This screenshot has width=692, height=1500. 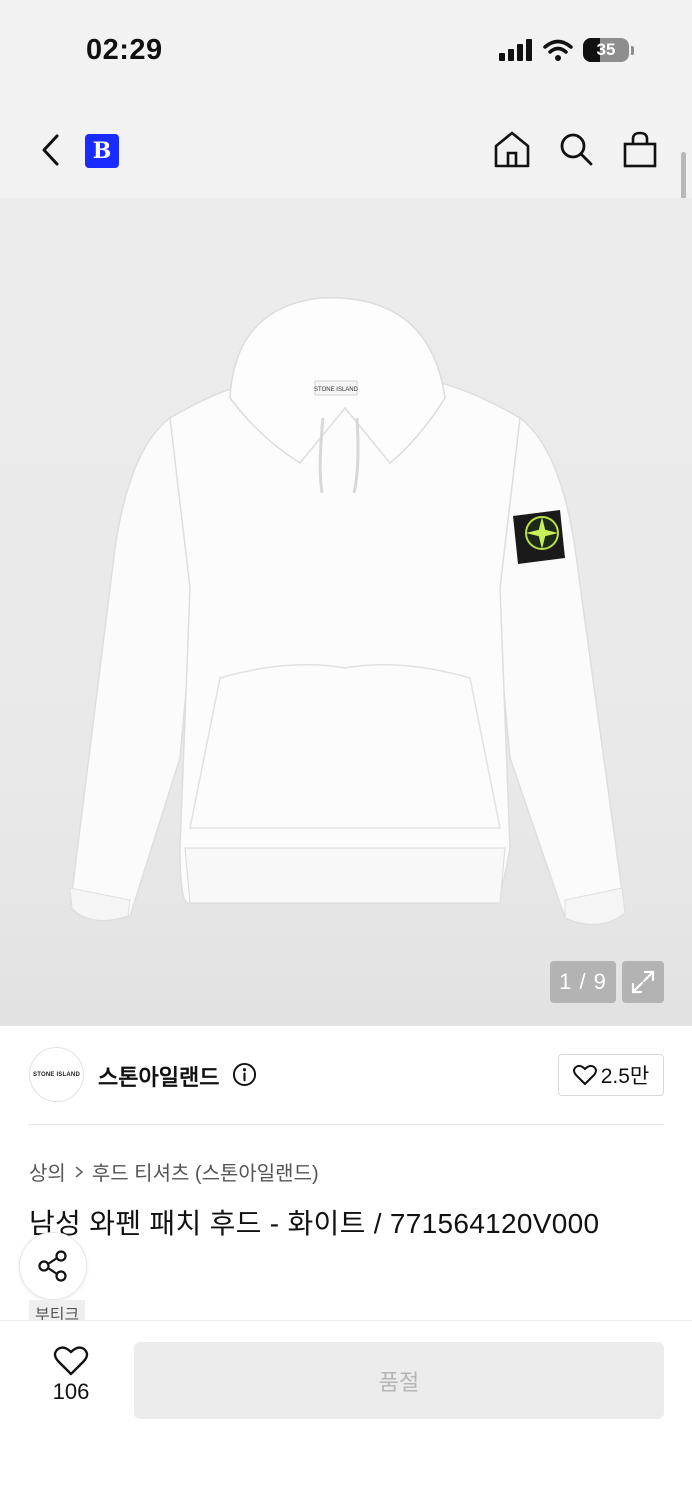 I want to click on breadcrumb-category: 상의, so click(x=47, y=1171).